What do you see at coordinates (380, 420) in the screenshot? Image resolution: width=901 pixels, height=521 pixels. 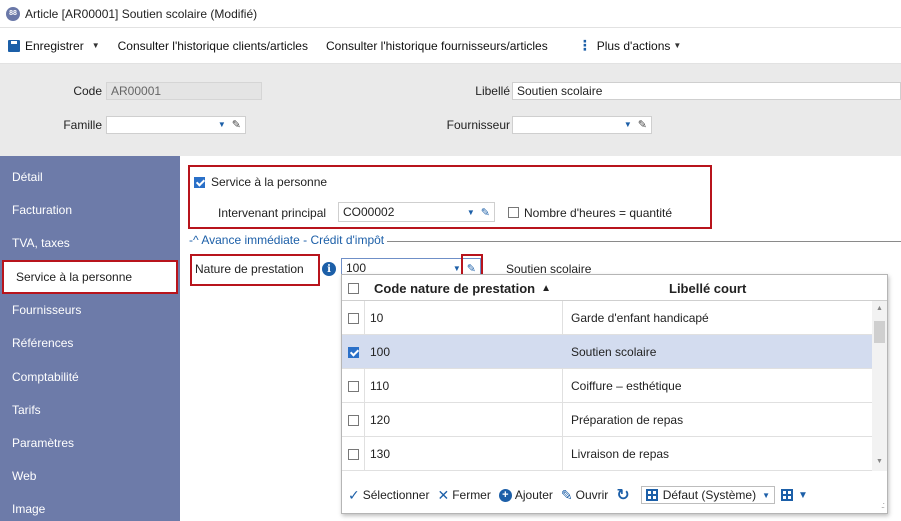 I see `row-code: 120` at bounding box center [380, 420].